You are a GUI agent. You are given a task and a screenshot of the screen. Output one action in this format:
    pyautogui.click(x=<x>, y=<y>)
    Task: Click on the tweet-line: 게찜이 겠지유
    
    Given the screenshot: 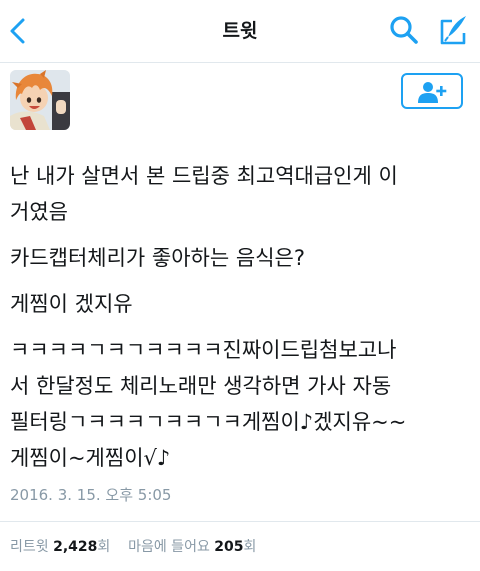 What is the action you would take?
    pyautogui.click(x=71, y=304)
    